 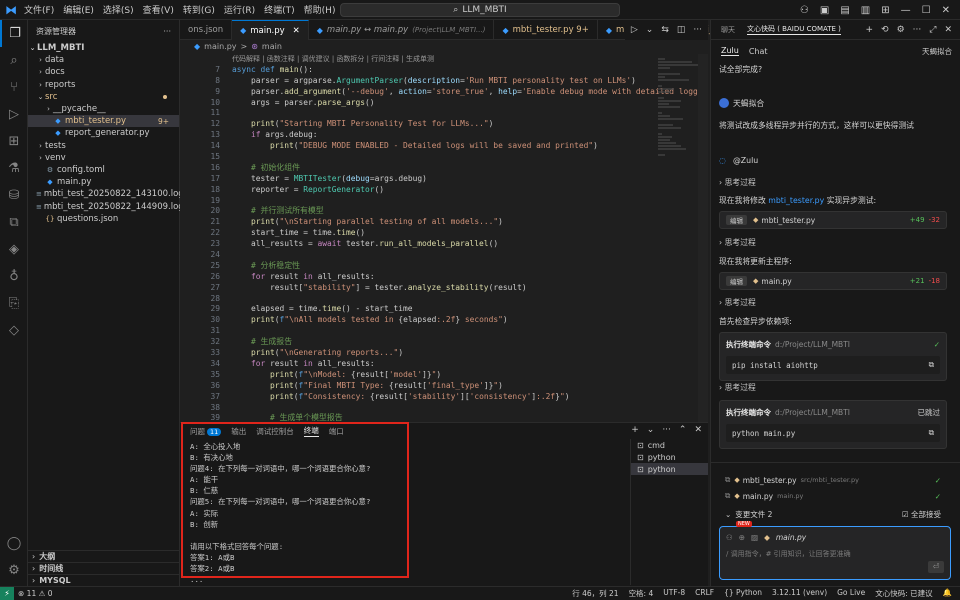 What do you see at coordinates (824, 10) in the screenshot?
I see `layout-sidebar-icon: ▣` at bounding box center [824, 10].